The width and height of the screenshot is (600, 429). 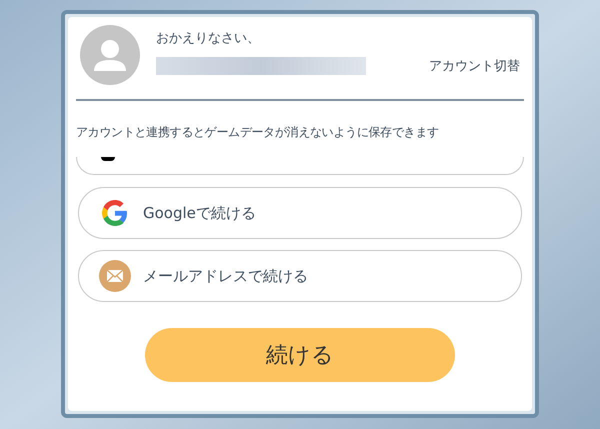 What do you see at coordinates (258, 132) in the screenshot?
I see `notice-text: アカウントと連携するとゲームデータが消えないように保存できます` at bounding box center [258, 132].